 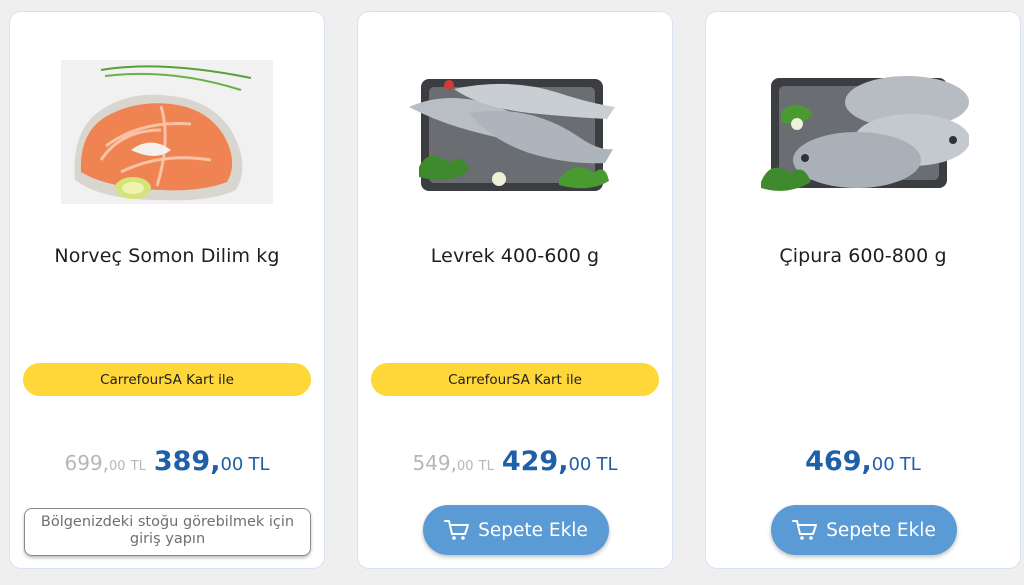 I want to click on sea-bass-tray-image, so click(x=512, y=135).